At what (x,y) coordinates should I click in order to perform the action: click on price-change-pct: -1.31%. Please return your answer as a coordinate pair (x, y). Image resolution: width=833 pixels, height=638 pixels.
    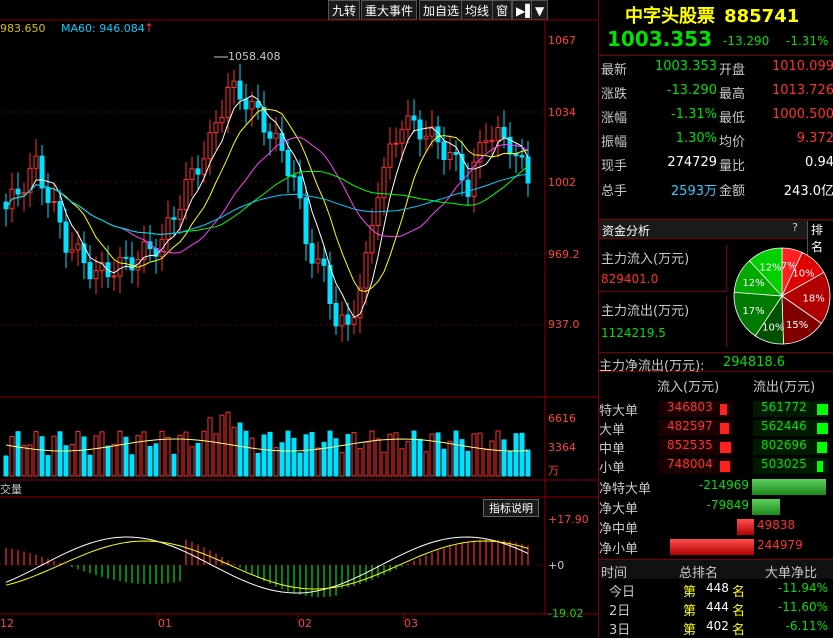
    Looking at the image, I should click on (807, 41).